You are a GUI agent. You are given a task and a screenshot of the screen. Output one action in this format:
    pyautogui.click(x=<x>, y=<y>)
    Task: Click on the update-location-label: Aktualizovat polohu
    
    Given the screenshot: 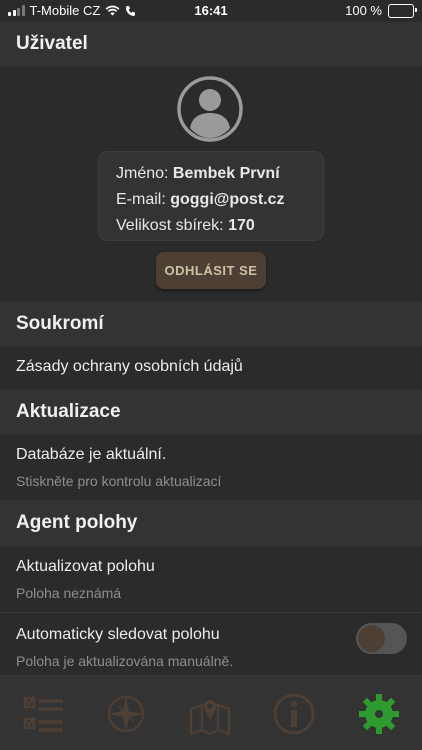 What is the action you would take?
    pyautogui.click(x=85, y=566)
    